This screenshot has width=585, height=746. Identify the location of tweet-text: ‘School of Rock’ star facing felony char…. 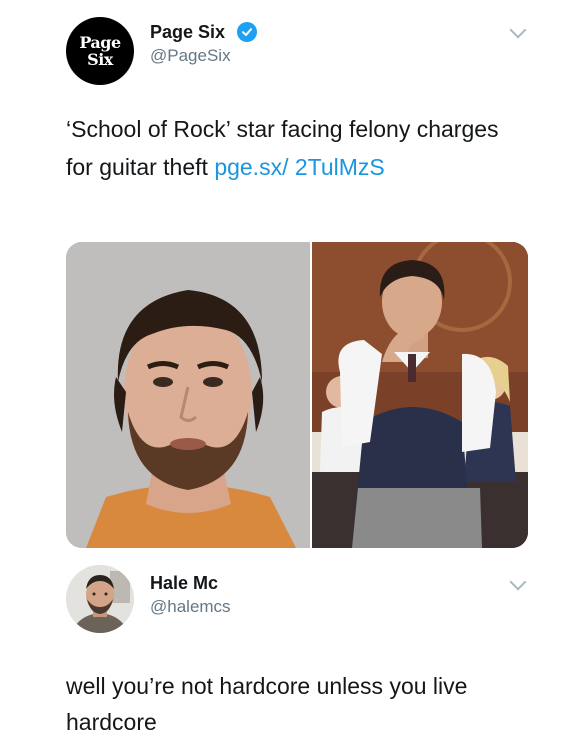
(291, 148).